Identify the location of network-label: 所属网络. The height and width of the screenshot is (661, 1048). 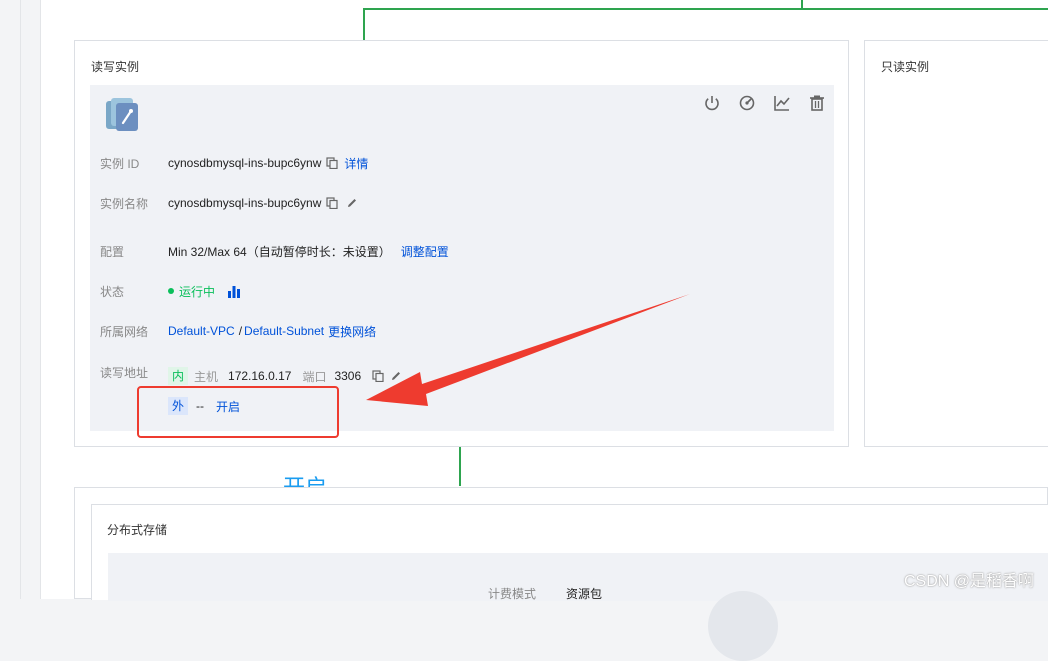
(124, 331).